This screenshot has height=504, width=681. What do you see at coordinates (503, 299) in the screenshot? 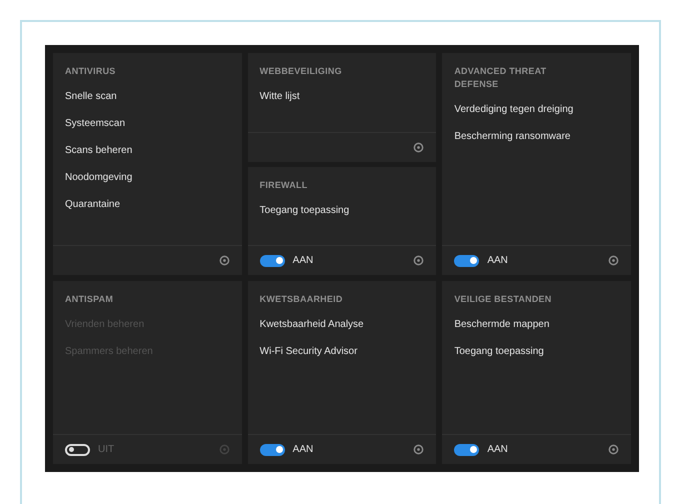
I see `card-title: VEILIGE BESTANDEN` at bounding box center [503, 299].